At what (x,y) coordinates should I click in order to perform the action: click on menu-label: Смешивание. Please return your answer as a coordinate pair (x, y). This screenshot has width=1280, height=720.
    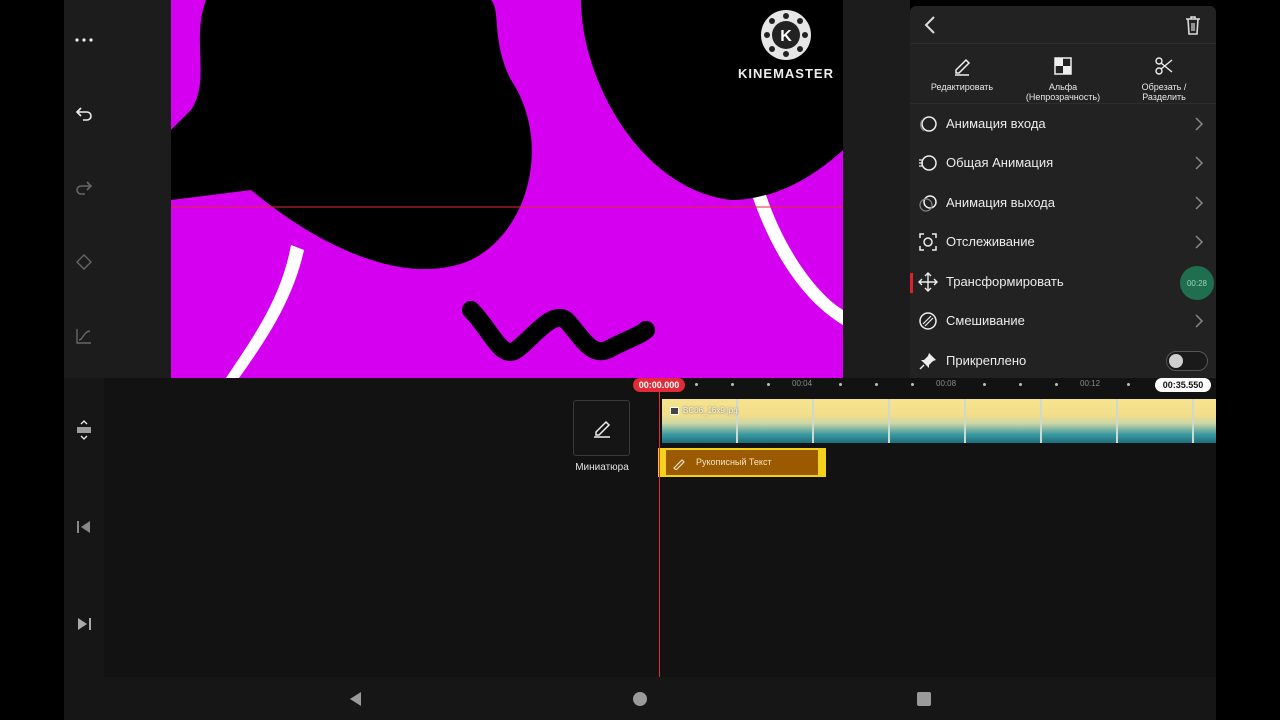
    Looking at the image, I should click on (985, 320).